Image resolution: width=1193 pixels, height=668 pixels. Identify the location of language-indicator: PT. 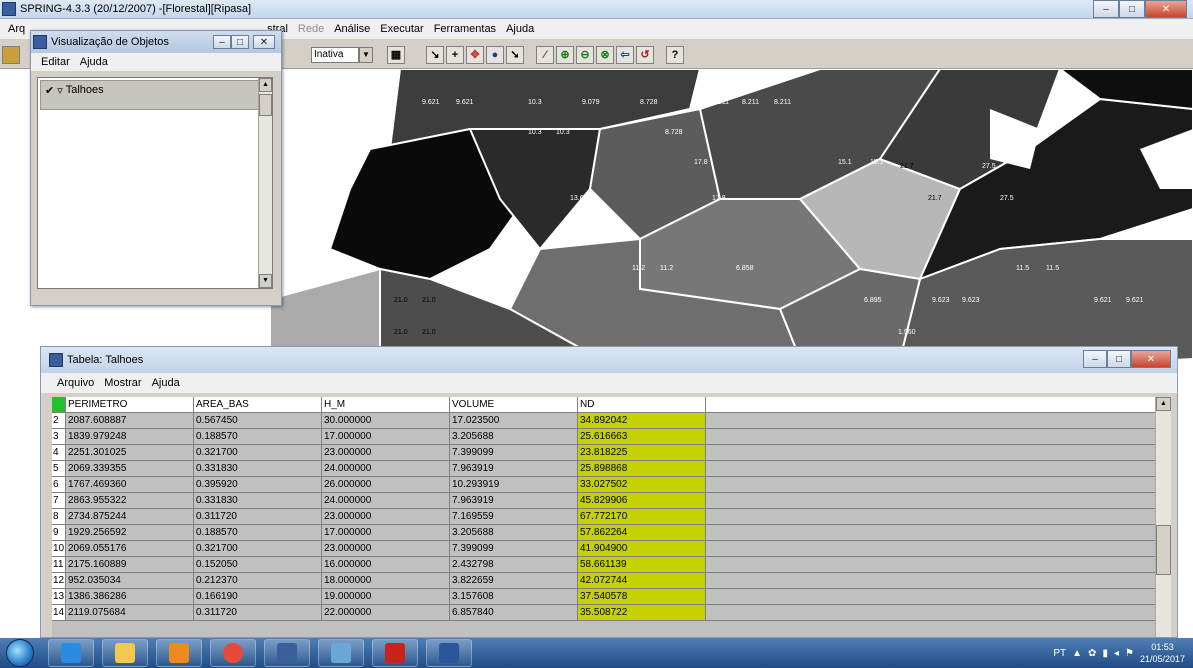
(1059, 653).